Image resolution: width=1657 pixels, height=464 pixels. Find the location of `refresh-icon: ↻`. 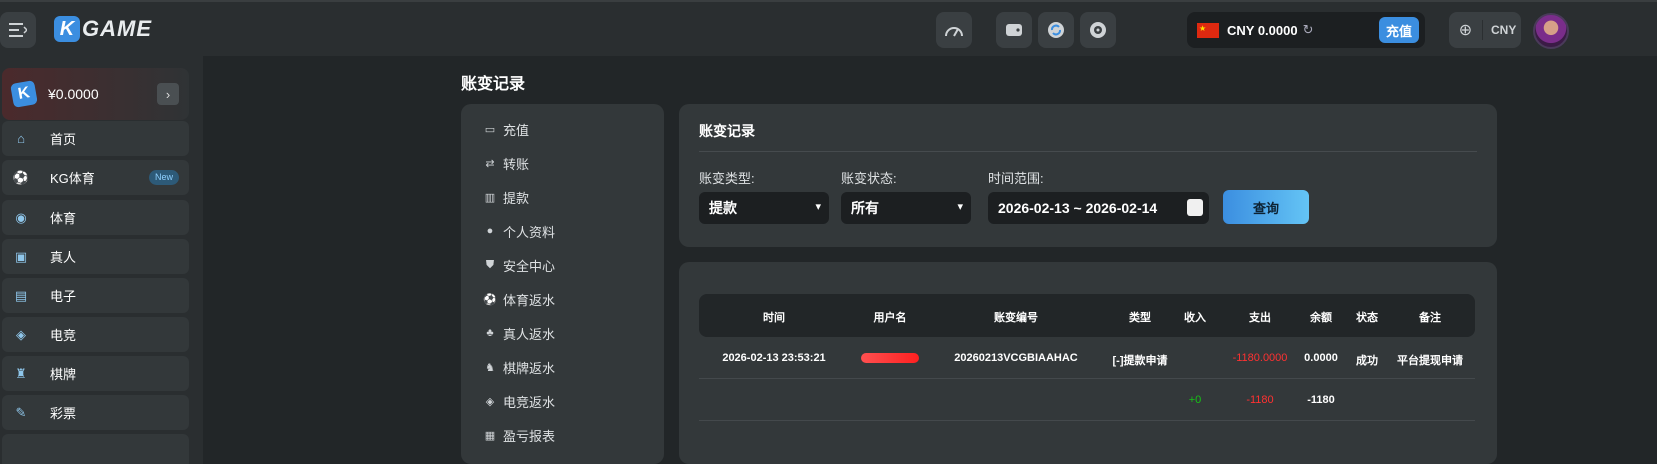

refresh-icon: ↻ is located at coordinates (1308, 30).